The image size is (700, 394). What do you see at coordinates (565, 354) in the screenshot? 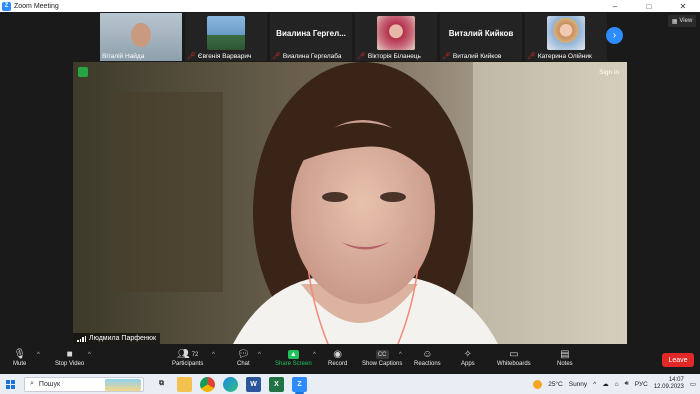
I see `notes-icon: ▤` at bounding box center [565, 354].